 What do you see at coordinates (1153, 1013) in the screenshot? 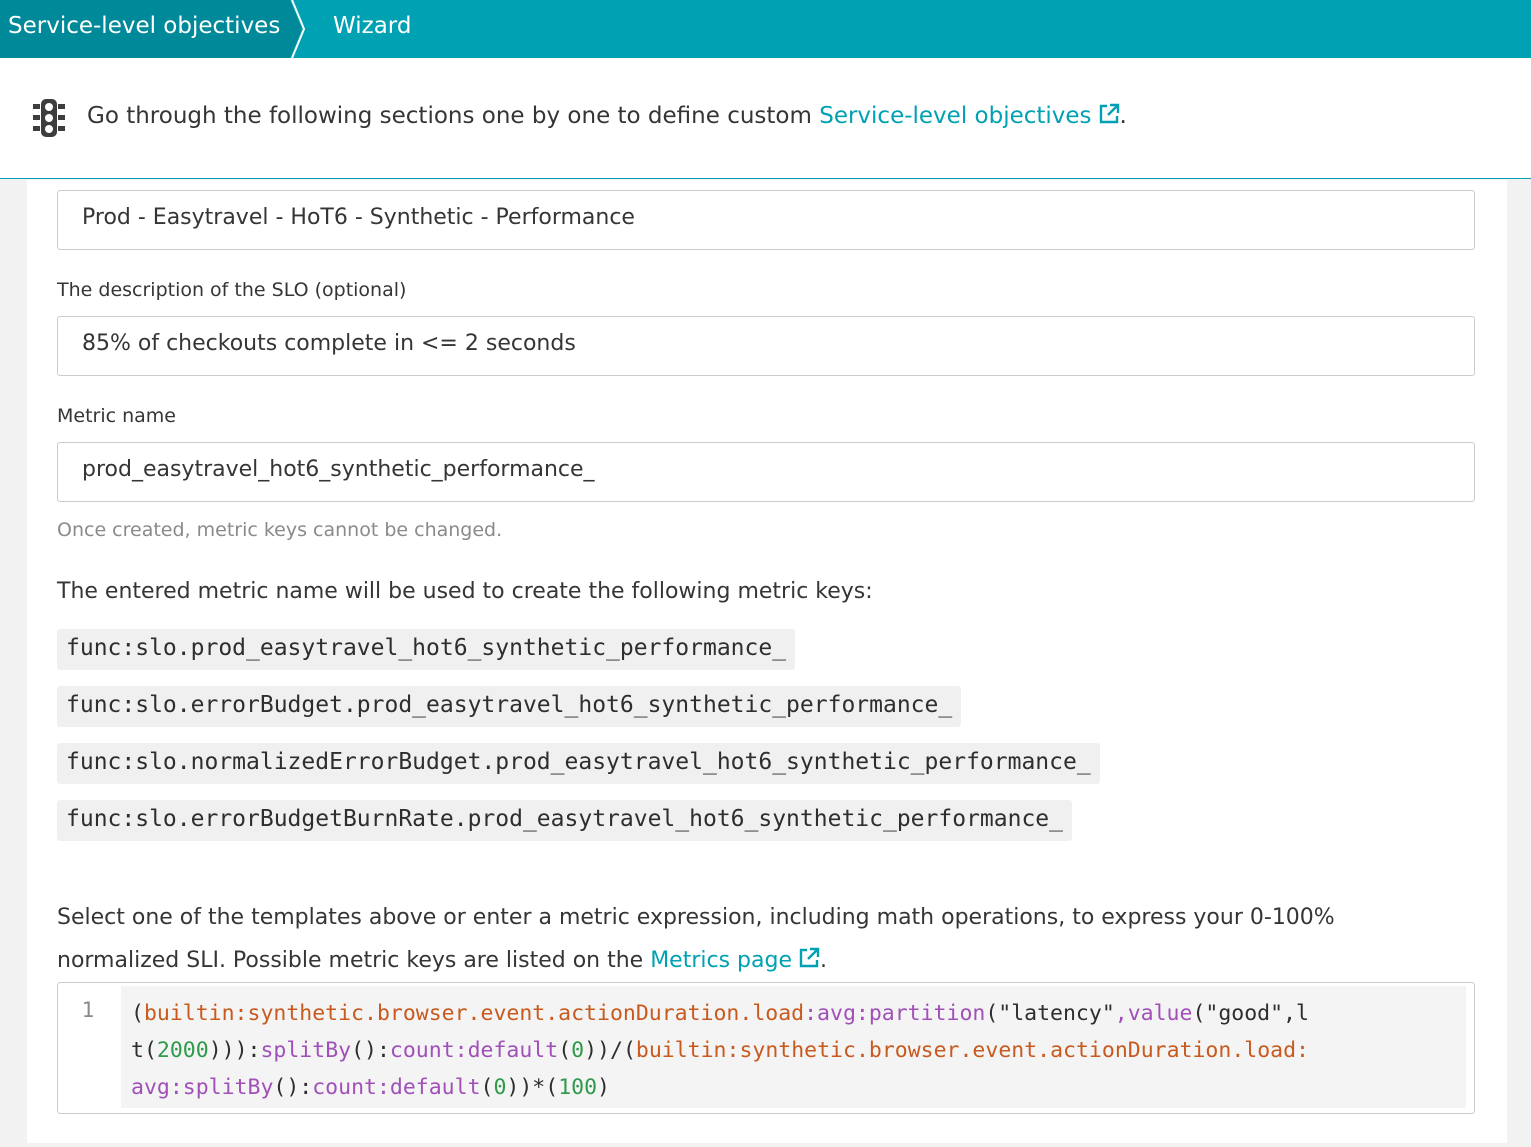
I see `code-token: ,value` at bounding box center [1153, 1013].